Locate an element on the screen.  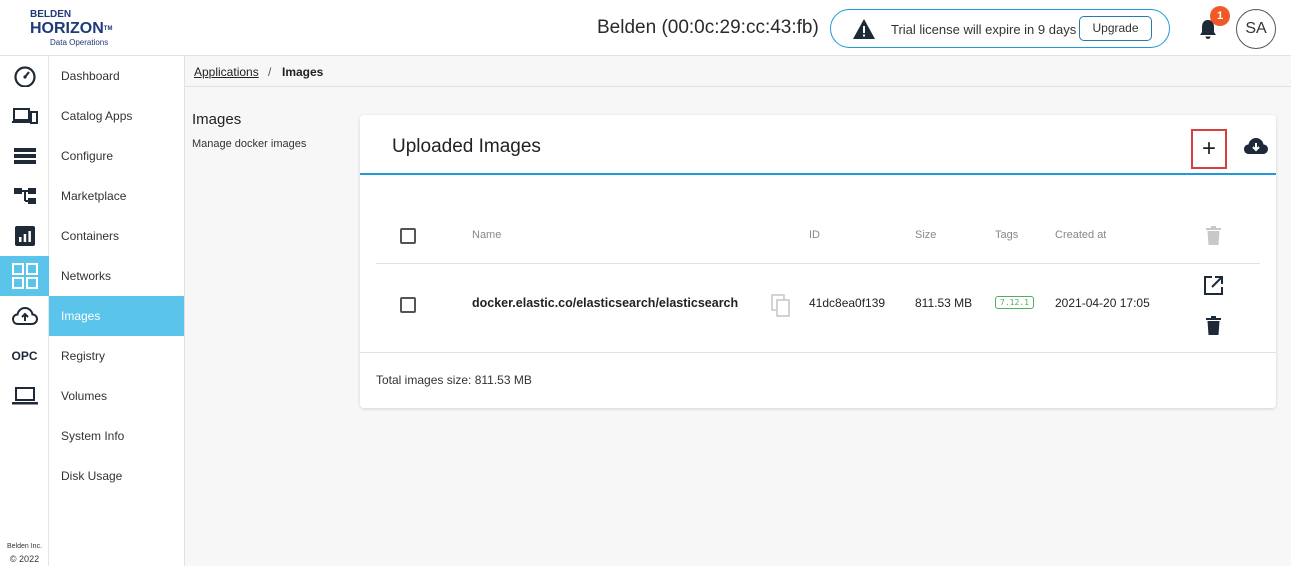
footer-copyright: © 2022 is located at coordinates (24, 559).